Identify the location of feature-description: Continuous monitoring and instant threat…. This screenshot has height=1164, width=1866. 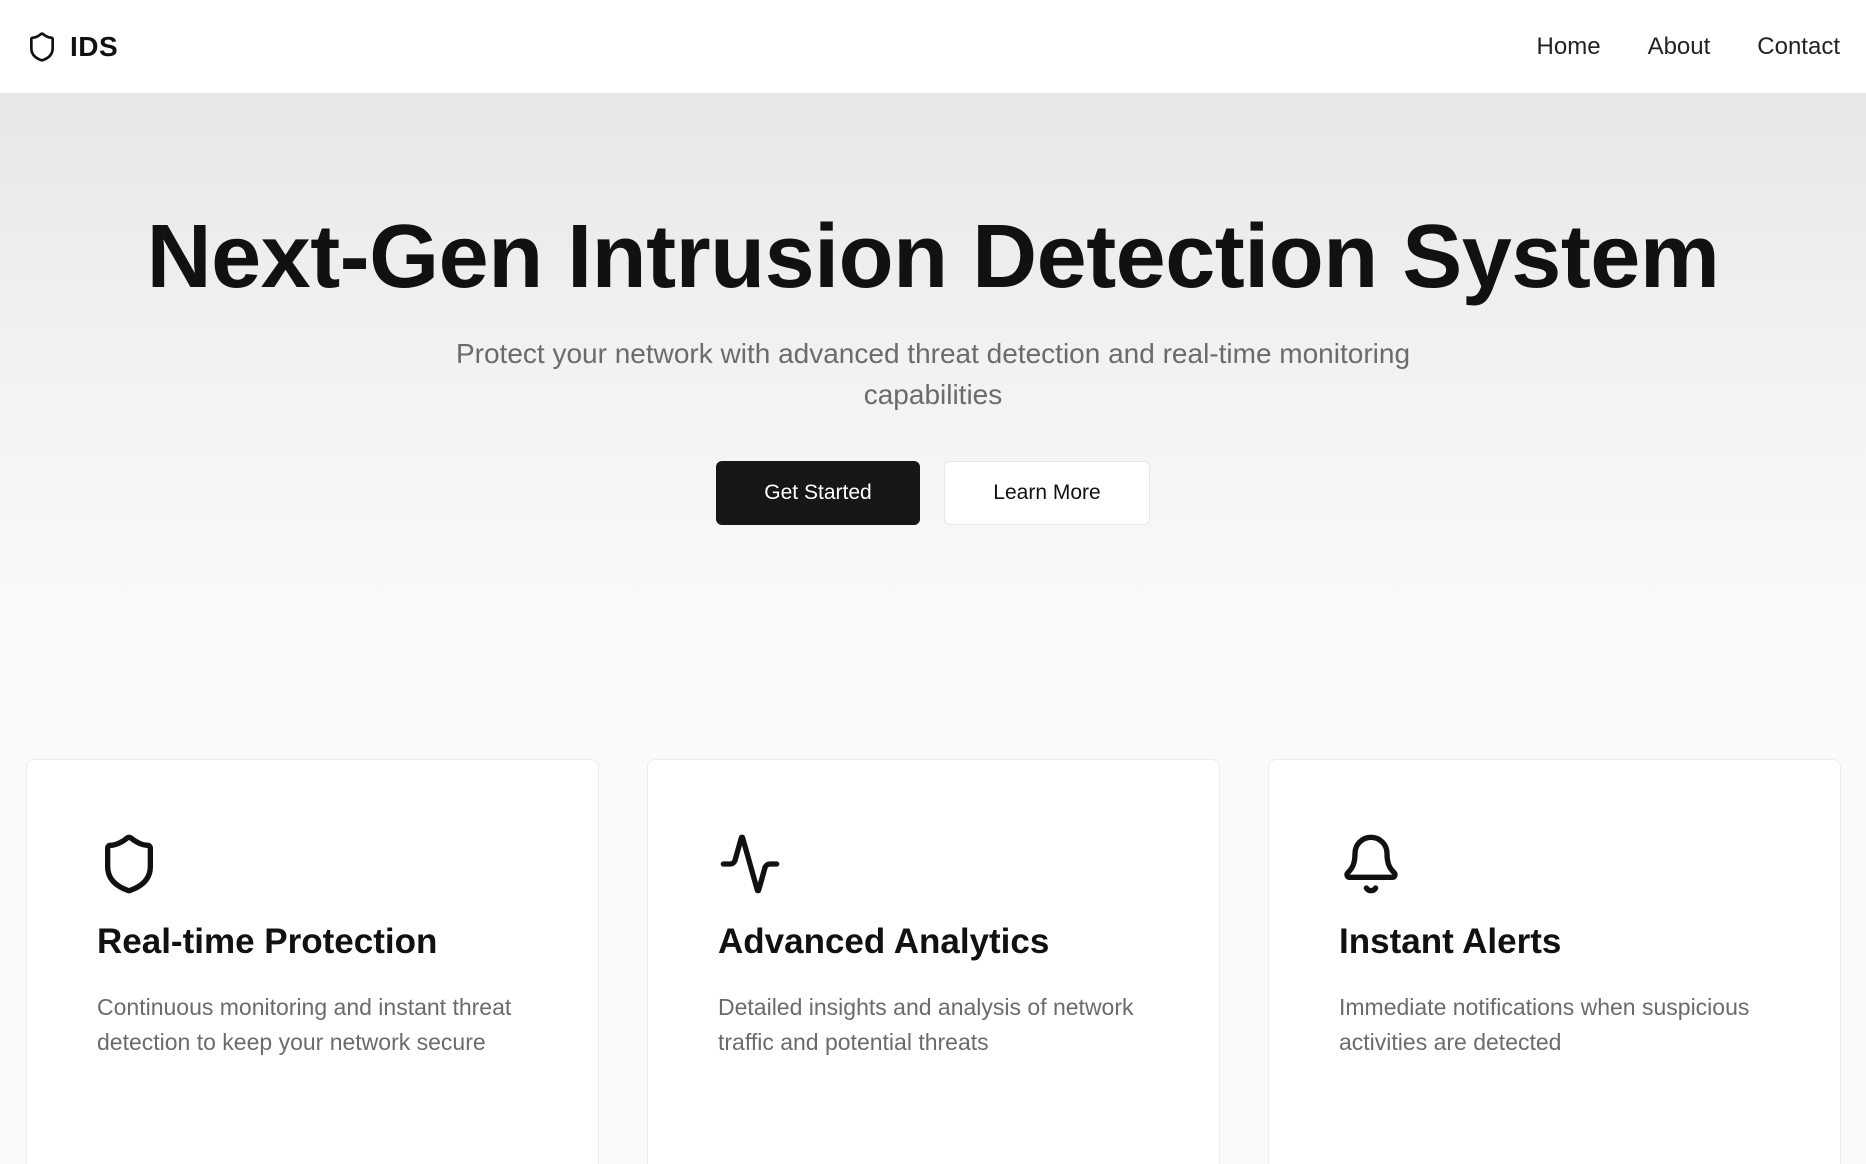
(304, 1024).